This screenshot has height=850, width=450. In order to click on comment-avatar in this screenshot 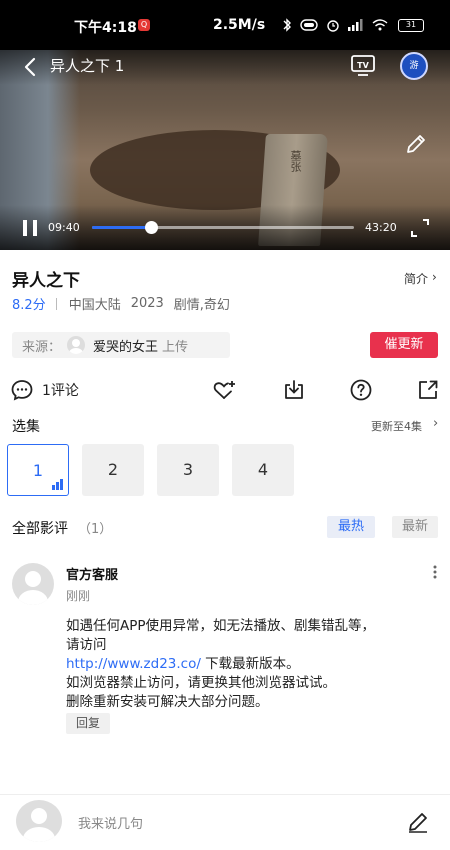, I will do `click(33, 584)`.